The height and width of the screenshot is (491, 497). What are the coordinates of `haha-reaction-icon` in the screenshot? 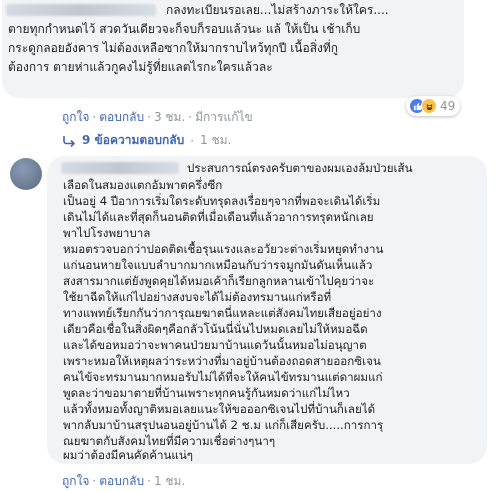 It's located at (429, 106).